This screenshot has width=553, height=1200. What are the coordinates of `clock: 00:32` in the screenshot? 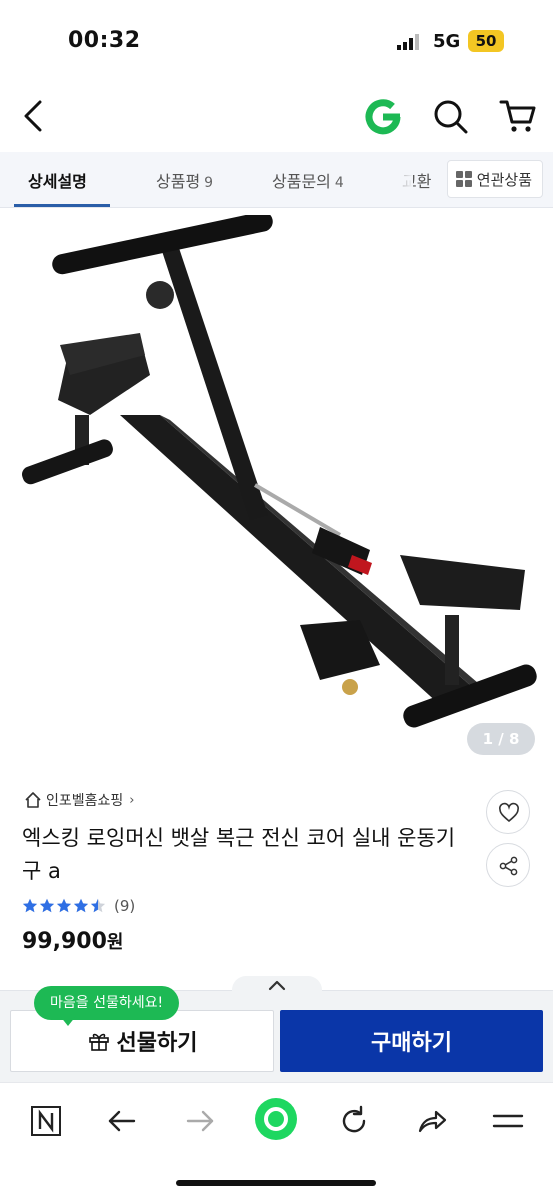 It's located at (104, 40).